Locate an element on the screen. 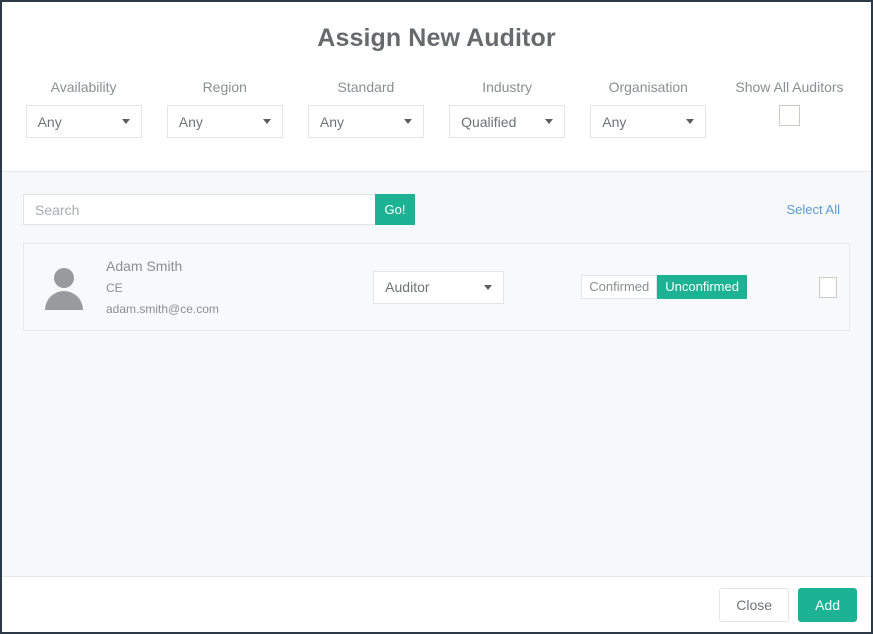 The image size is (873, 634). dialog-footer: Close Add is located at coordinates (436, 604).